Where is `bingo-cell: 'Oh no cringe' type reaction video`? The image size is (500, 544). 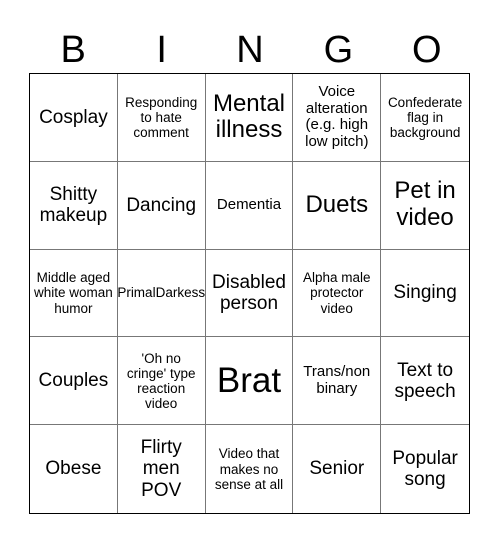 bingo-cell: 'Oh no cringe' type reaction video is located at coordinates (161, 381).